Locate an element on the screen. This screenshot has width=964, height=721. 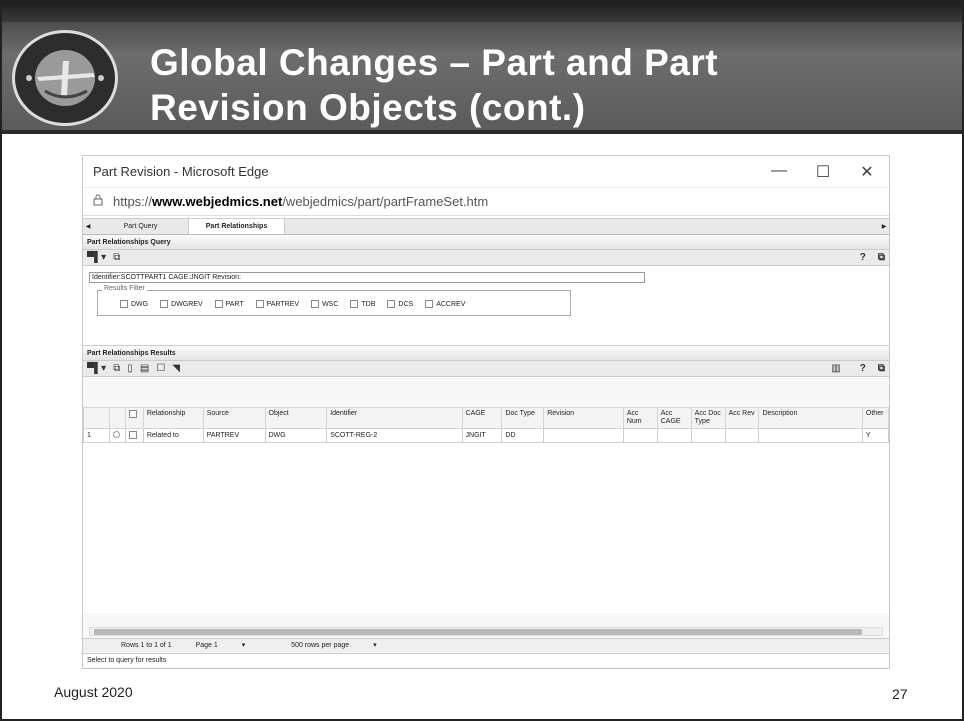
column-header-relationship: Relationship is located at coordinates (173, 418).